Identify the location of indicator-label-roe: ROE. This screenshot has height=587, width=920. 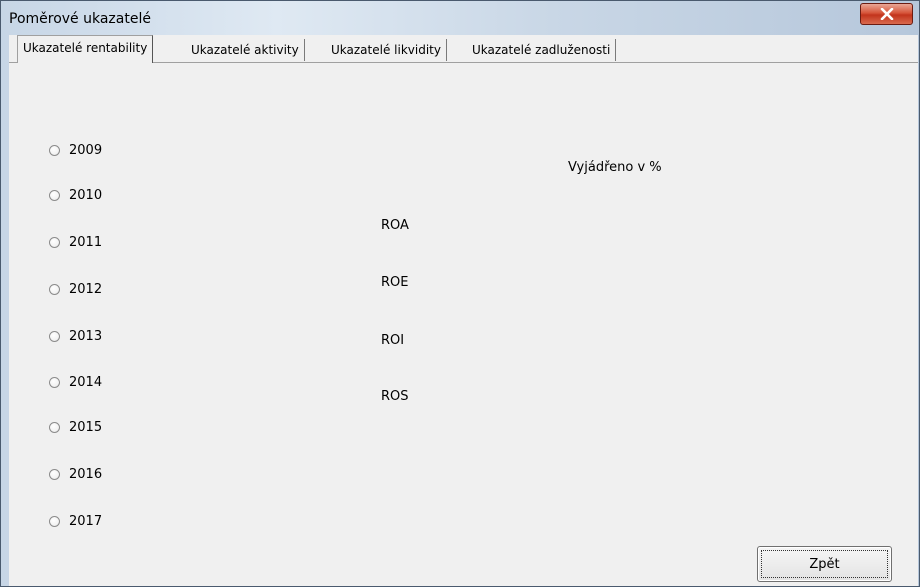
(395, 282).